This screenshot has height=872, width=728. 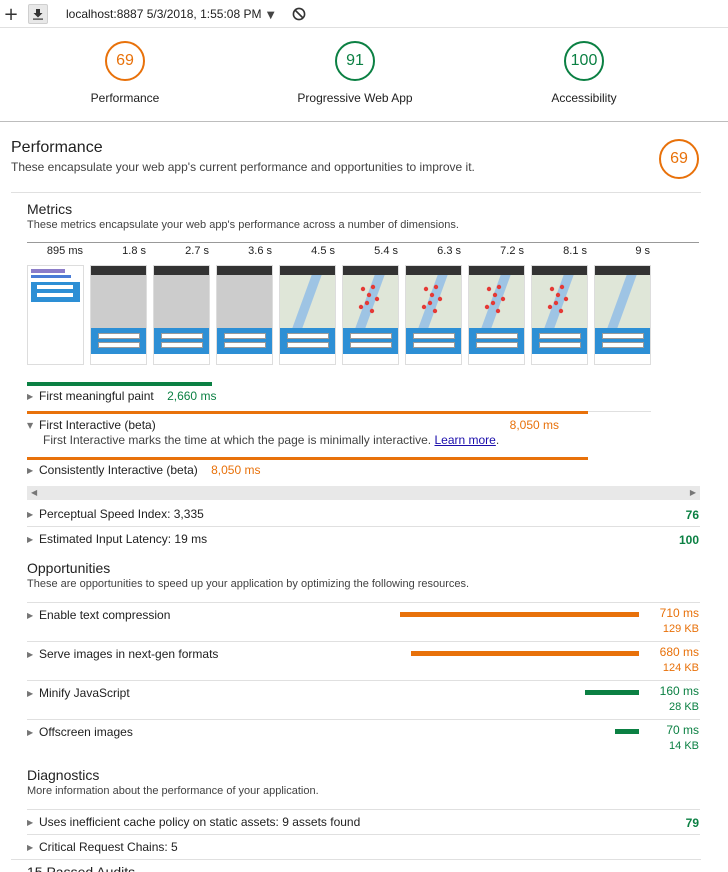 What do you see at coordinates (38, 14) in the screenshot?
I see `download-icon` at bounding box center [38, 14].